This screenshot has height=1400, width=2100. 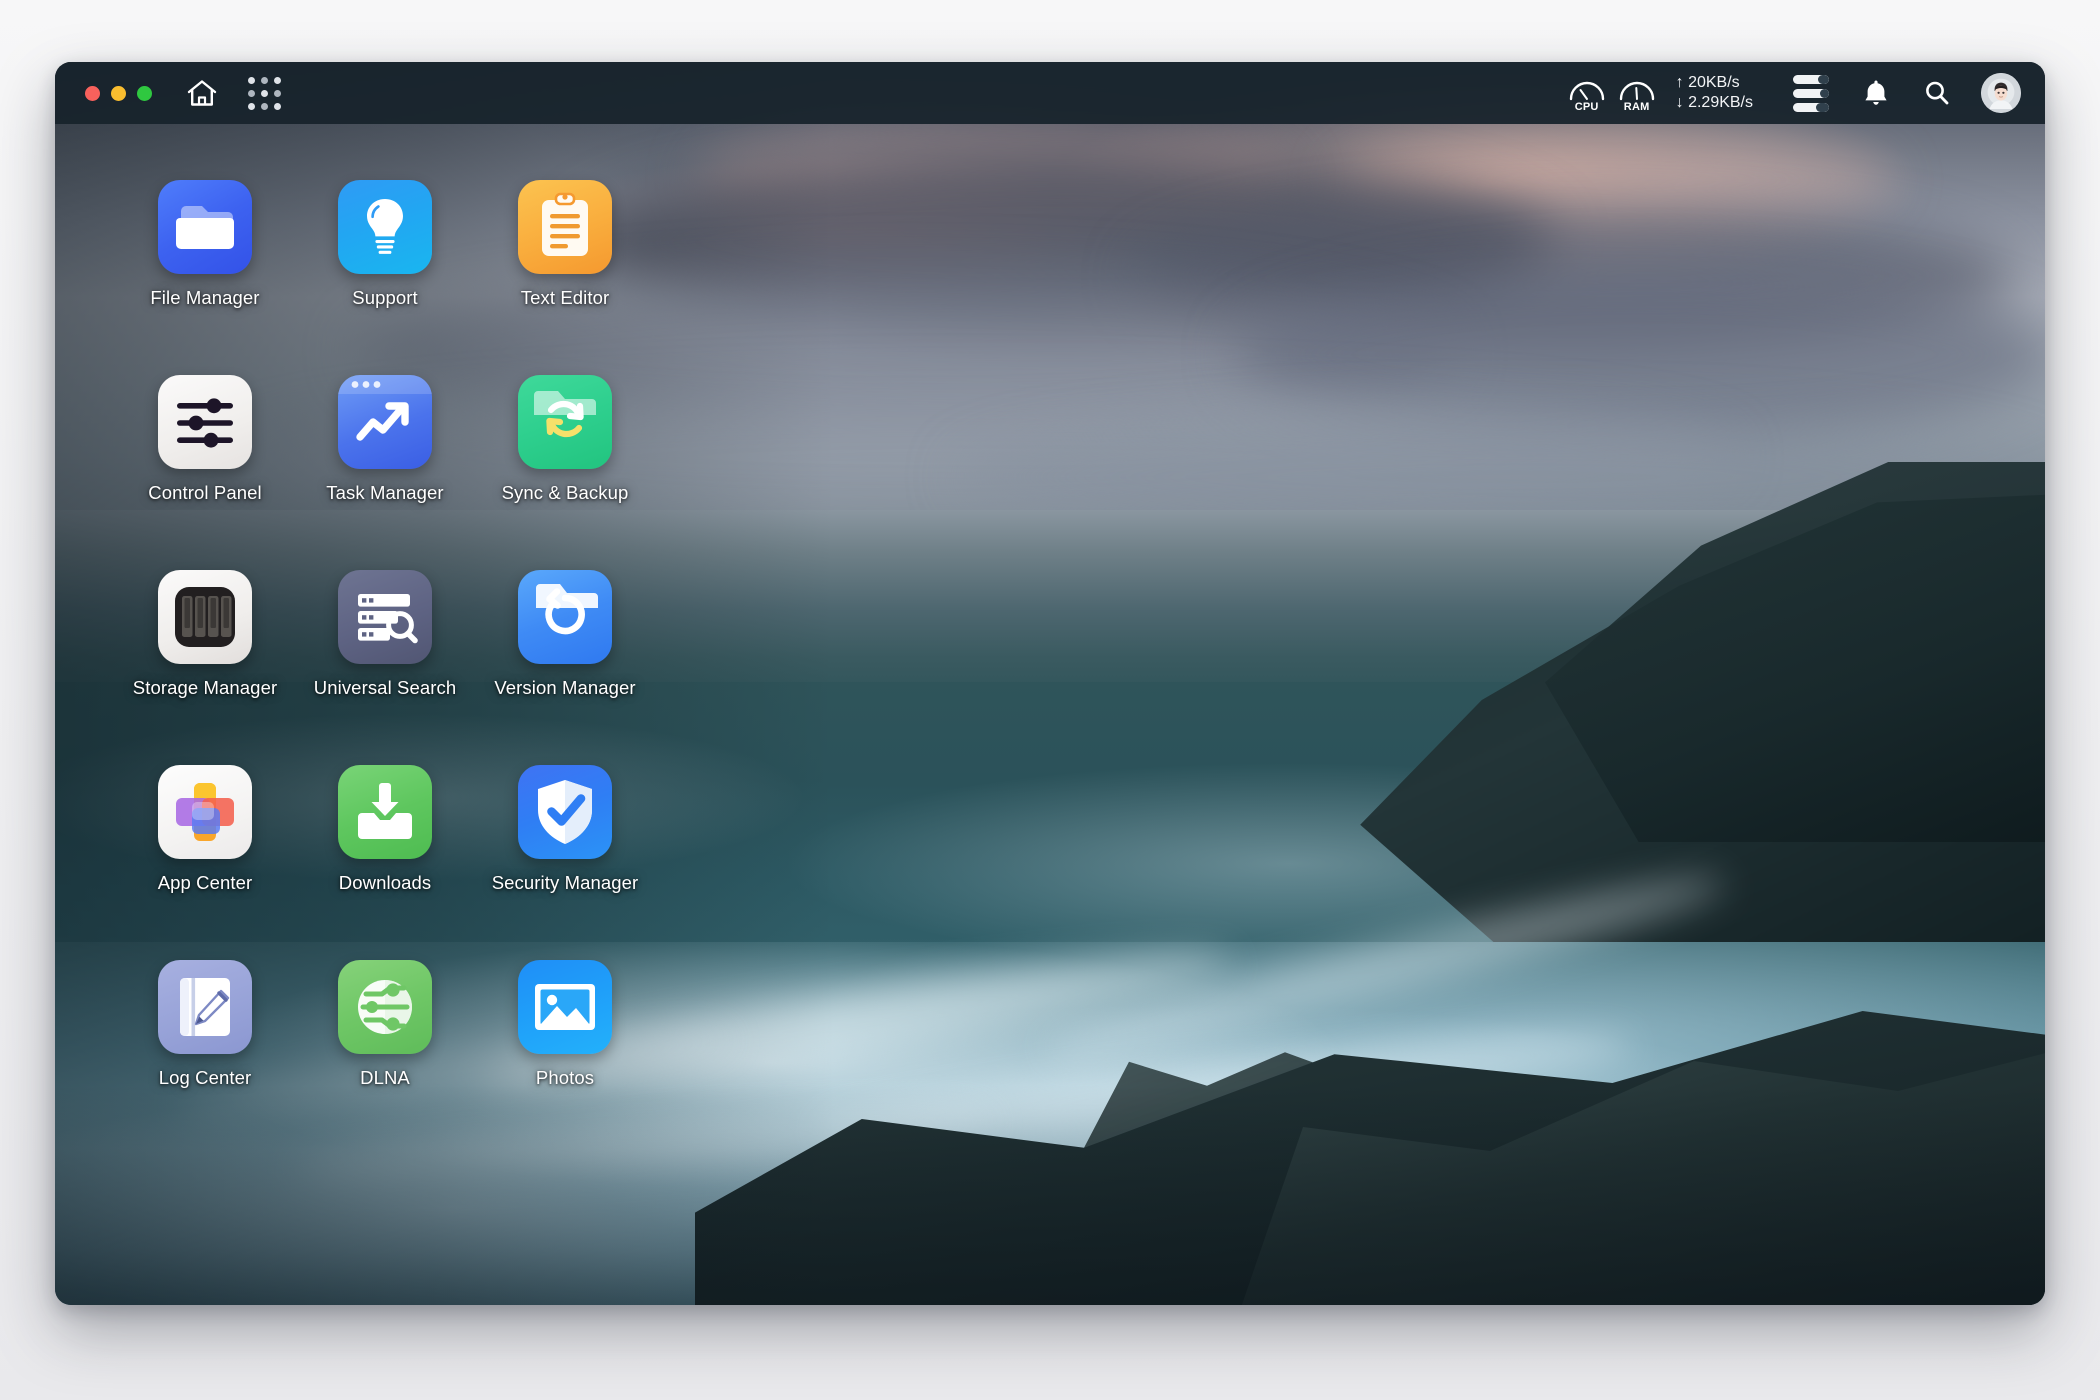 What do you see at coordinates (205, 297) in the screenshot?
I see `desktop-icon-label: File Manager` at bounding box center [205, 297].